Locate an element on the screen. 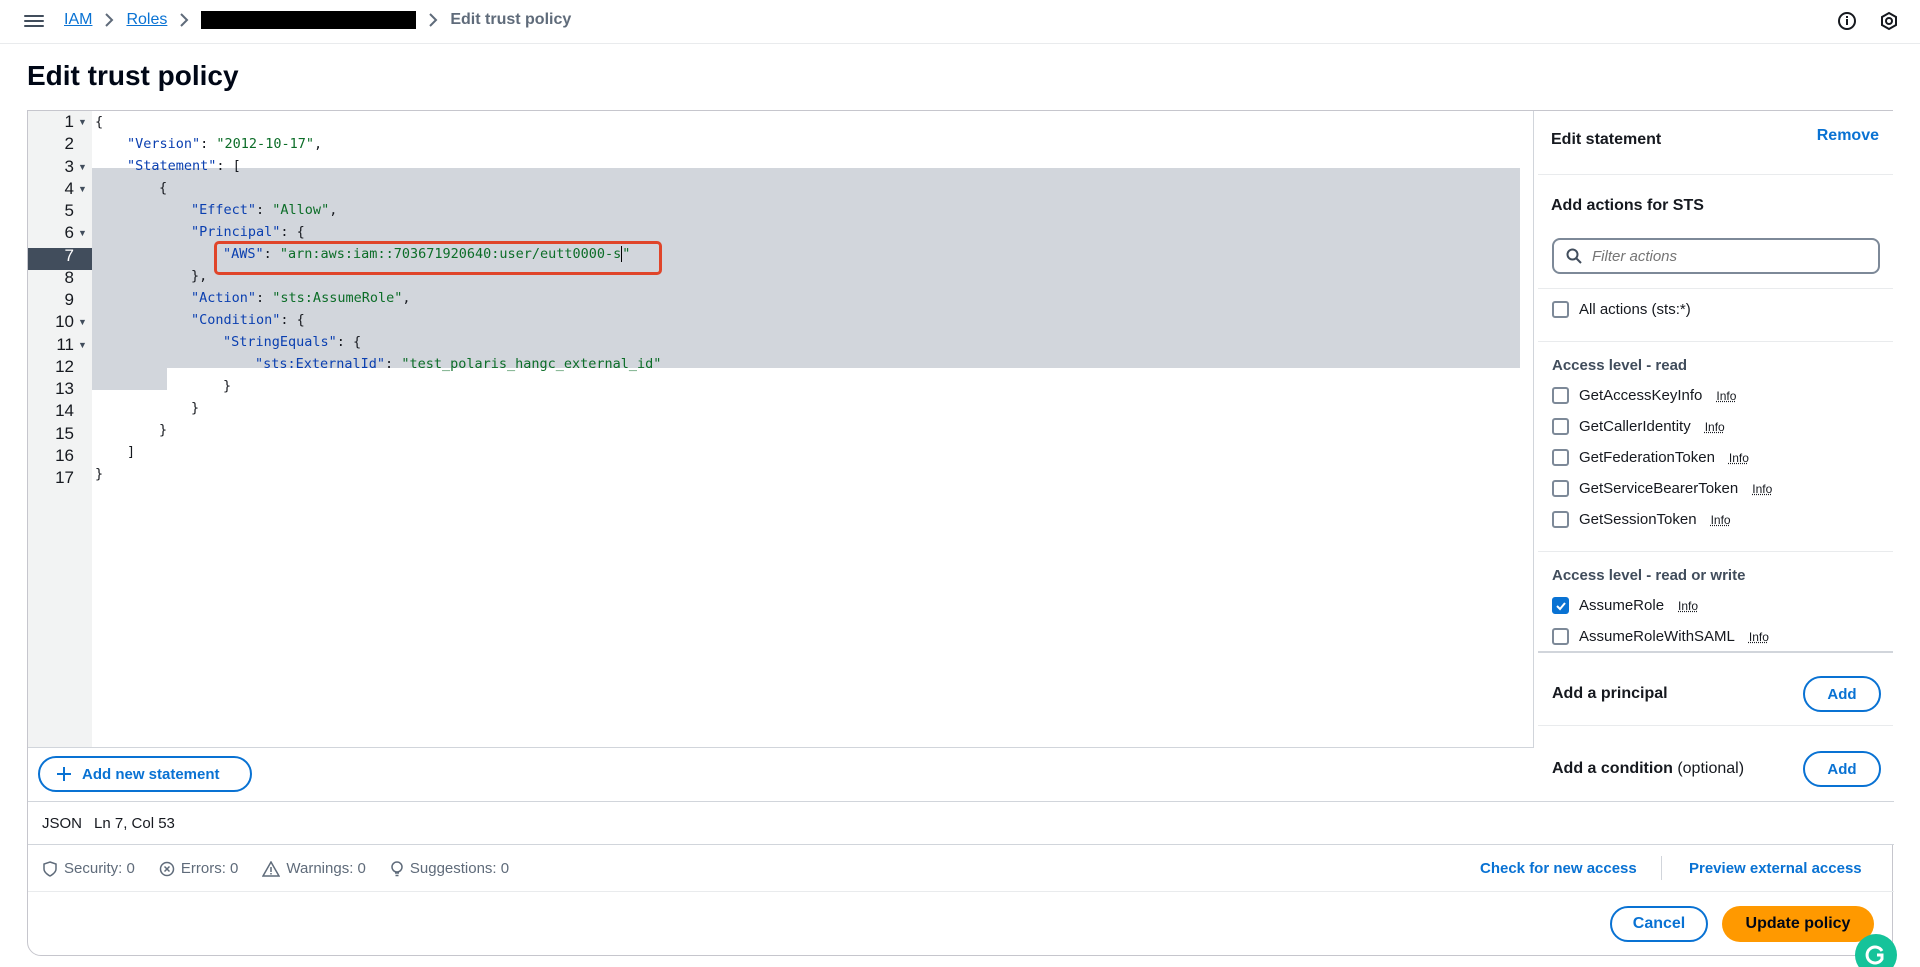 This screenshot has width=1920, height=967. line-number: 16 is located at coordinates (51, 456).